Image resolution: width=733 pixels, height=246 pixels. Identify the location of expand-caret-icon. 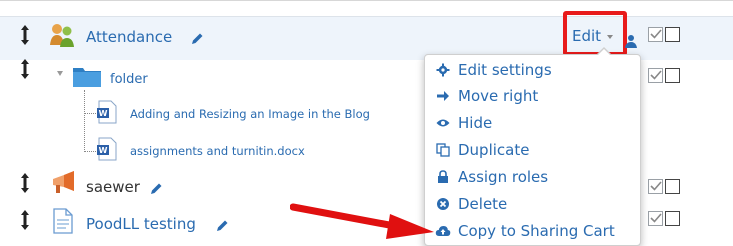
(60, 73).